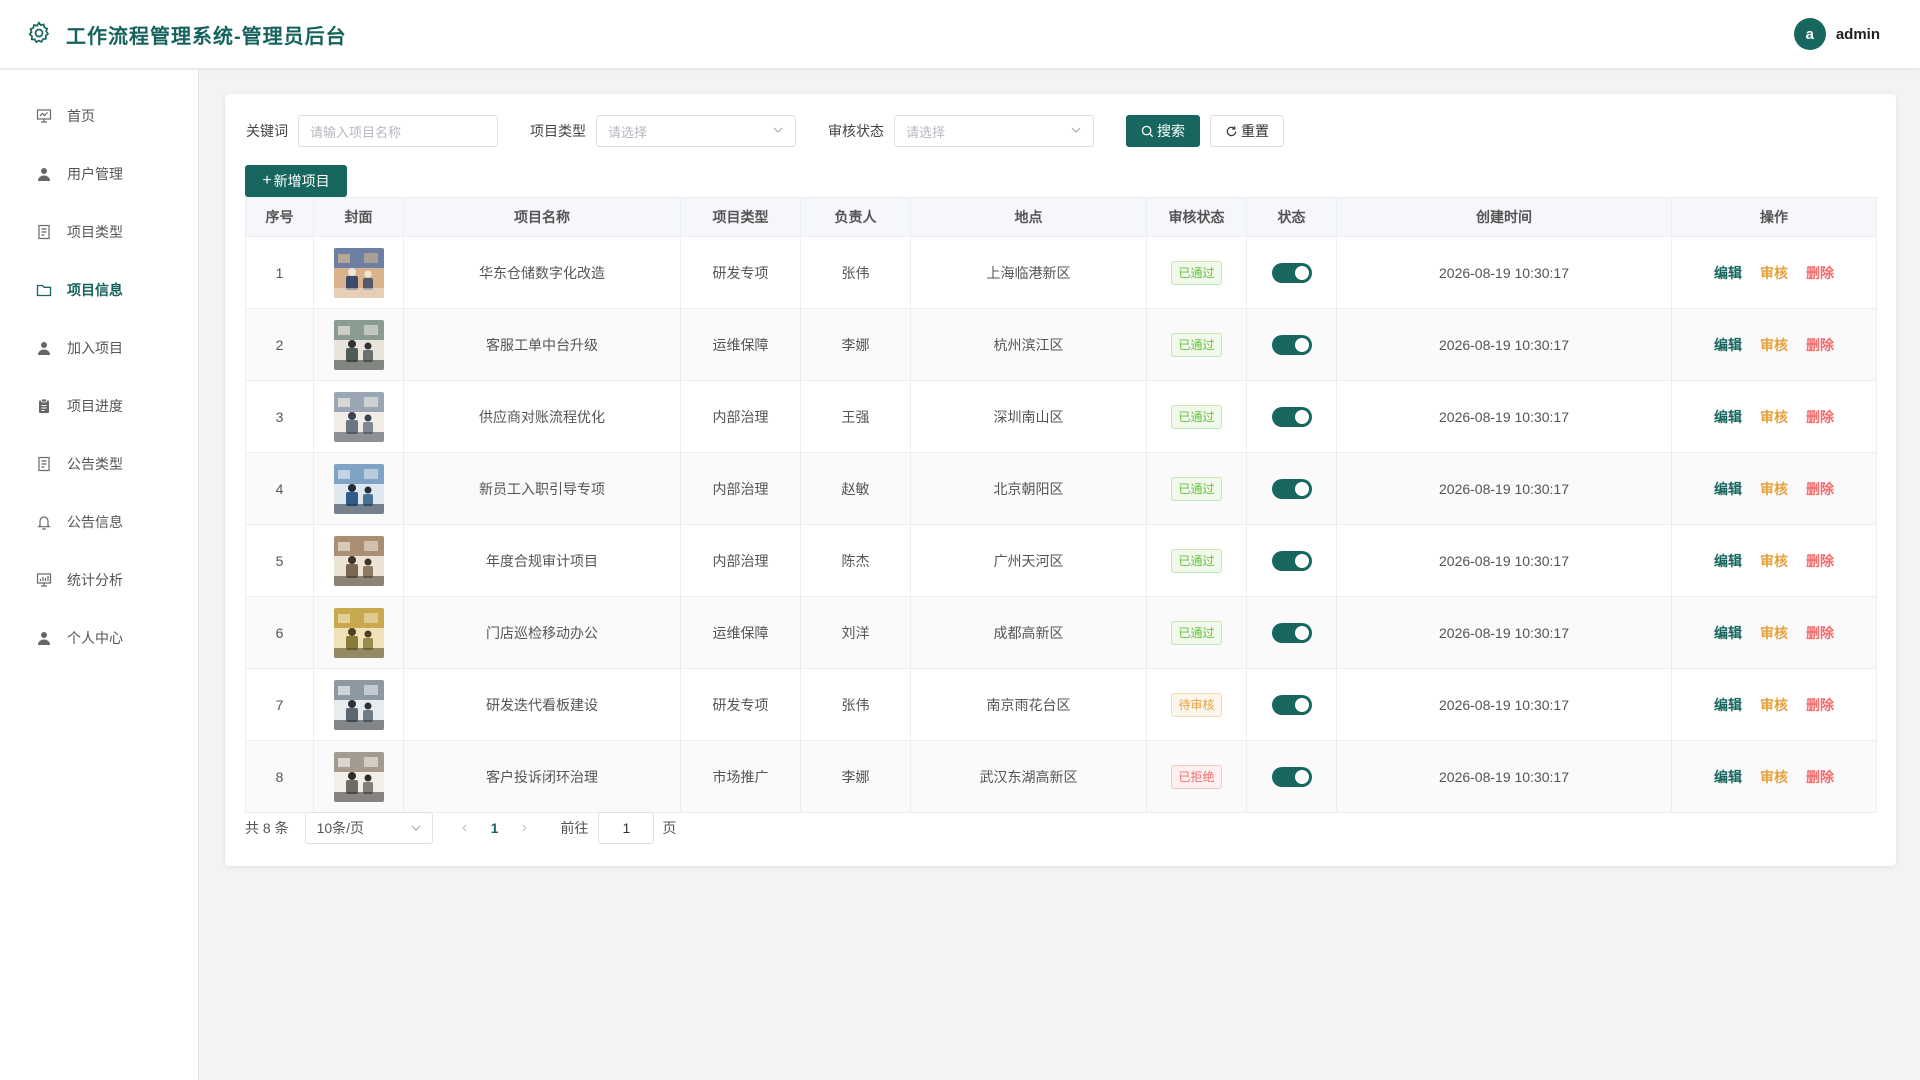  I want to click on row-index: 5, so click(279, 560).